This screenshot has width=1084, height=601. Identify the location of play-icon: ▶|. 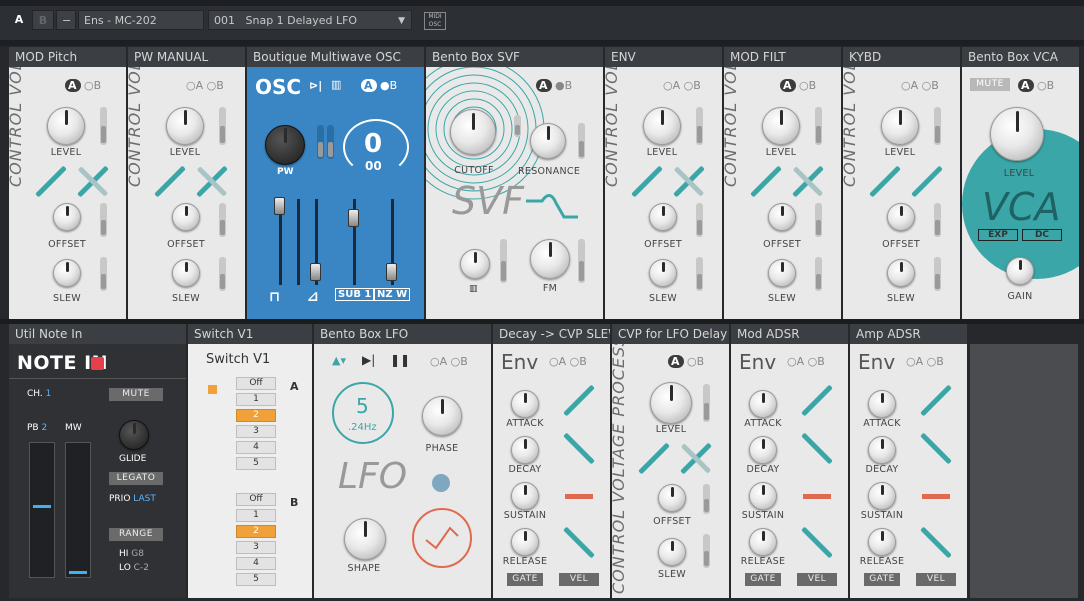
(368, 360).